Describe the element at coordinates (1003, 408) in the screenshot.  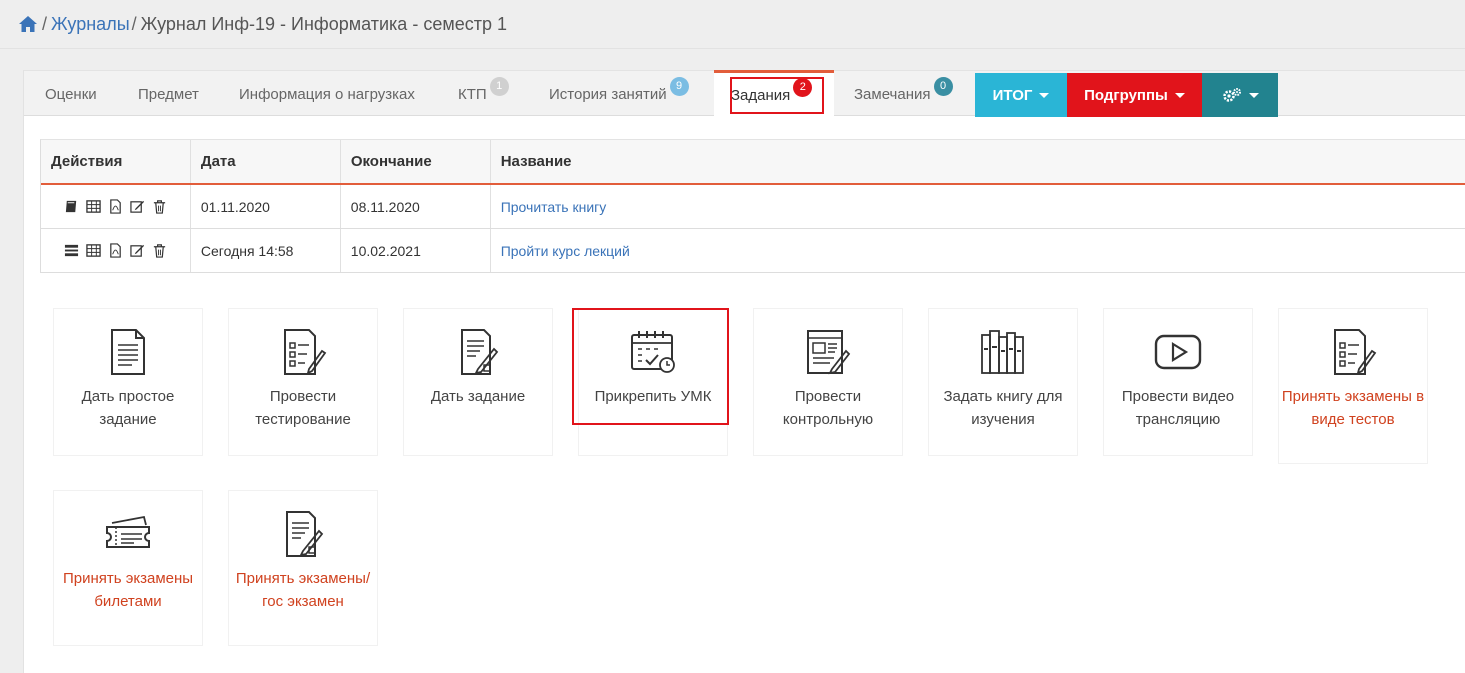
I see `card-label: Задать книгу для изучения` at that location.